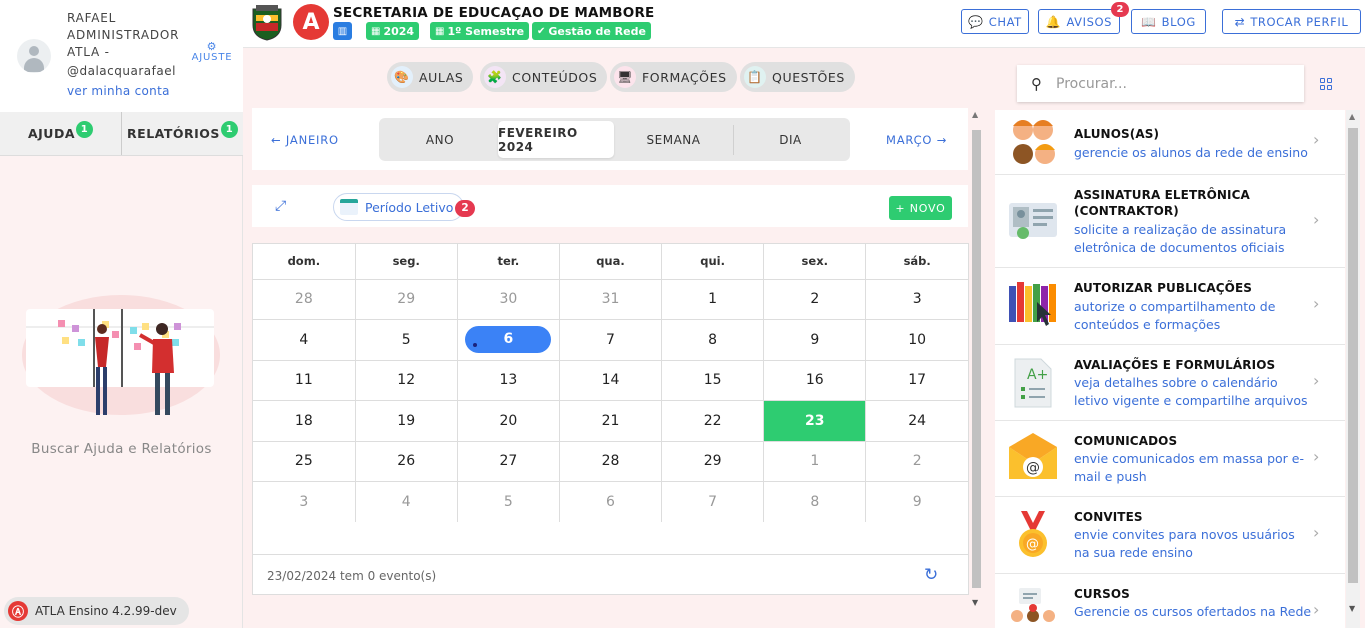 Image resolution: width=1365 pixels, height=628 pixels. What do you see at coordinates (556, 139) in the screenshot?
I see `view-month: FEVEREIRO 2024` at bounding box center [556, 139].